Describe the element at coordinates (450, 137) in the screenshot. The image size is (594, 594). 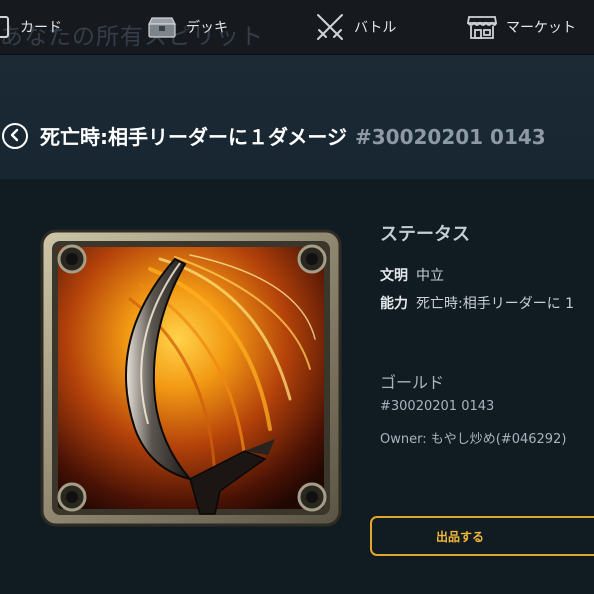
I see `card-id: #30020201 0143` at that location.